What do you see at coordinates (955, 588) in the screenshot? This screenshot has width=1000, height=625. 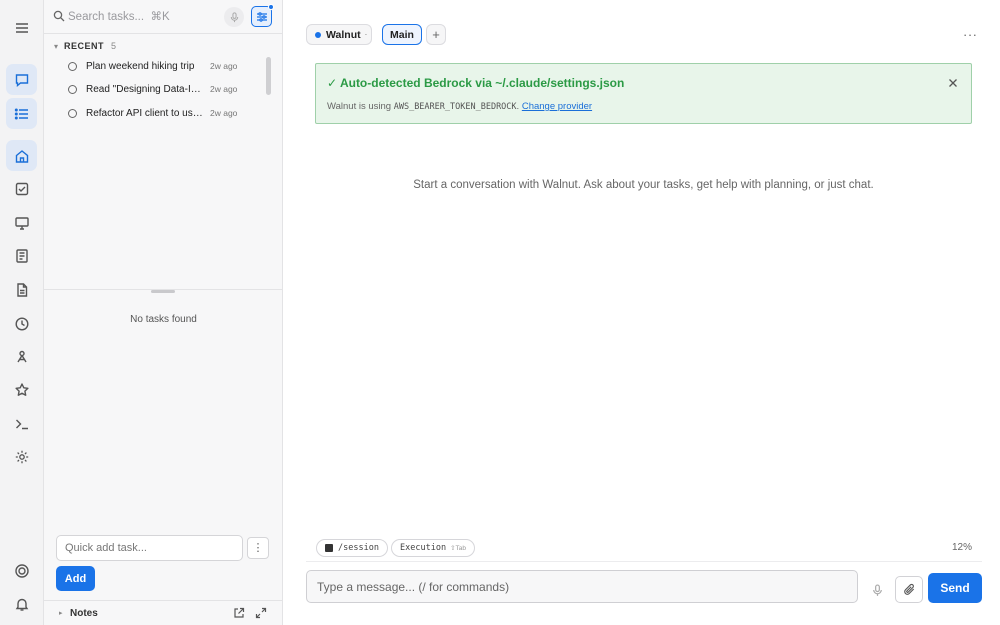 I see `send-button: Send` at bounding box center [955, 588].